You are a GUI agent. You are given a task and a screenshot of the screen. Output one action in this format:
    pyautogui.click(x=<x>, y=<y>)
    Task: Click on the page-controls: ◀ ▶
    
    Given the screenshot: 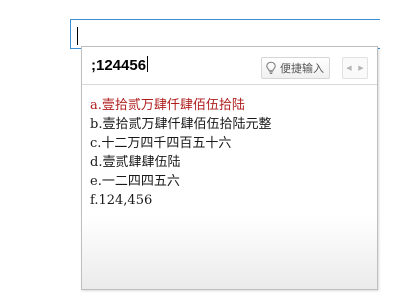 What is the action you would take?
    pyautogui.click(x=355, y=68)
    